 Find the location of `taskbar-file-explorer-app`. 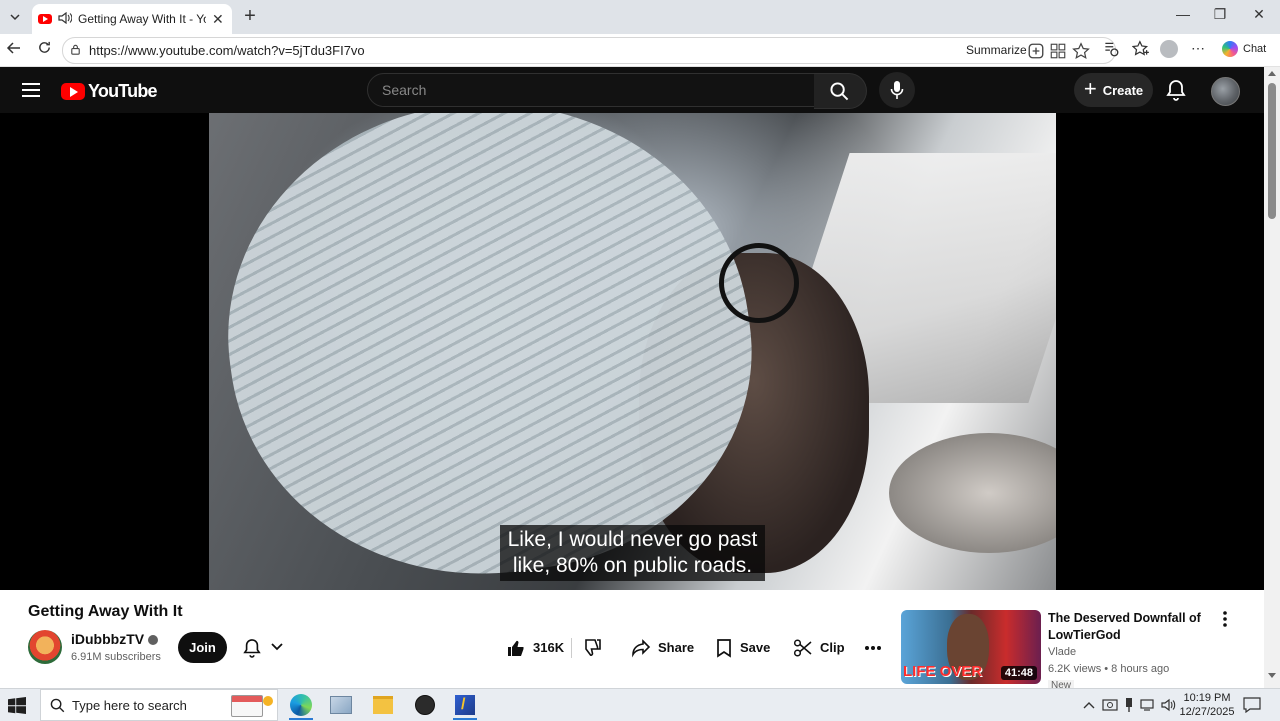

taskbar-file-explorer-app is located at coordinates (383, 705).